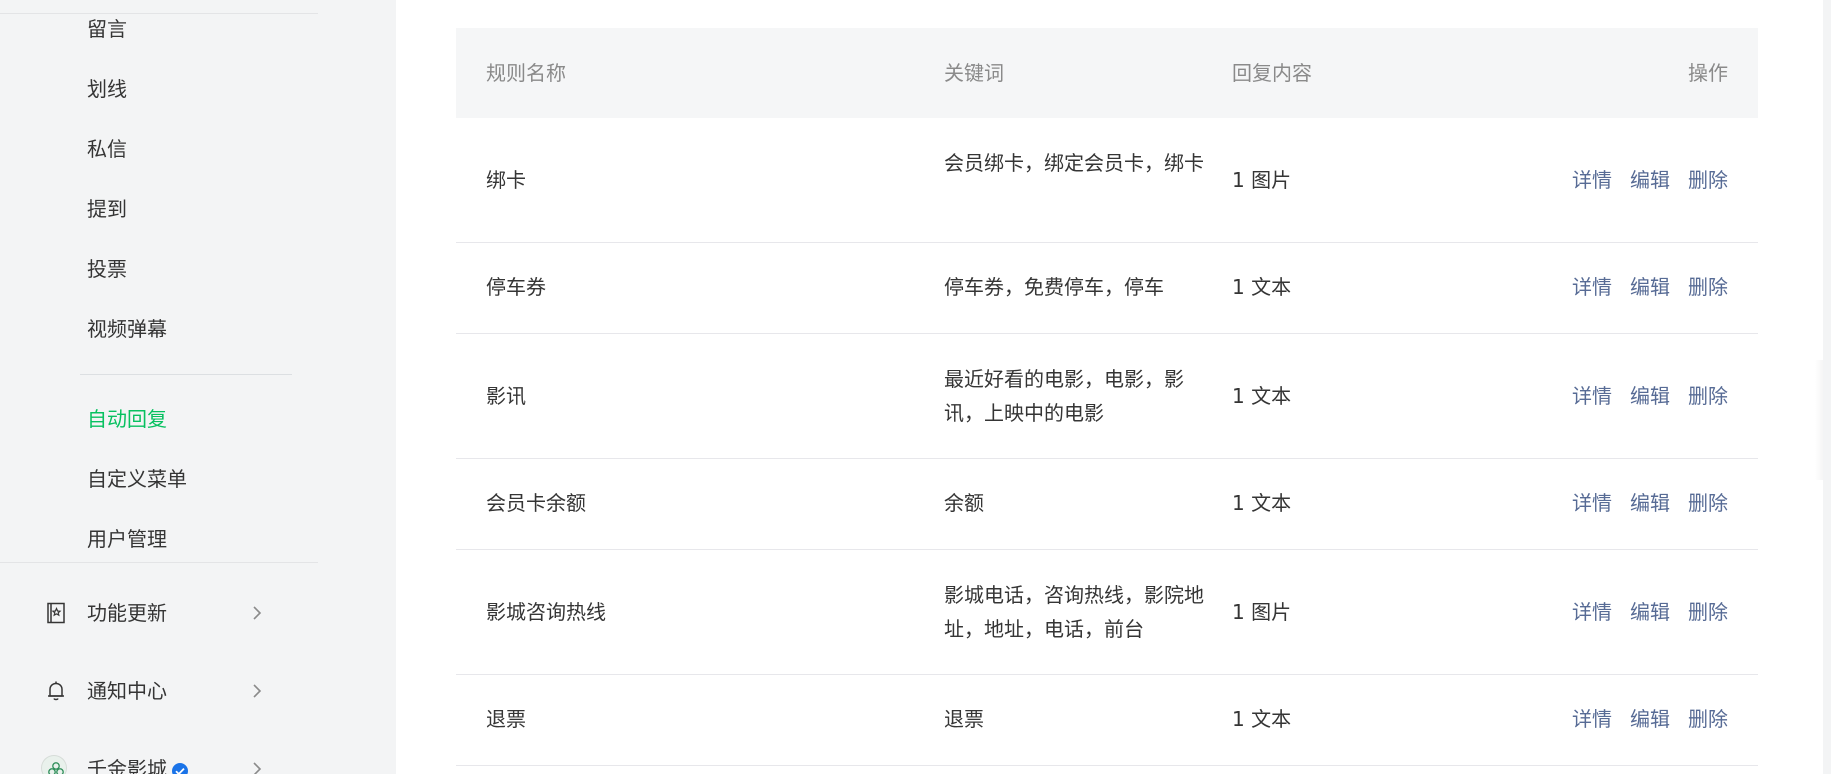 The image size is (1831, 774). I want to click on avatar-logo-icon, so click(56, 768).